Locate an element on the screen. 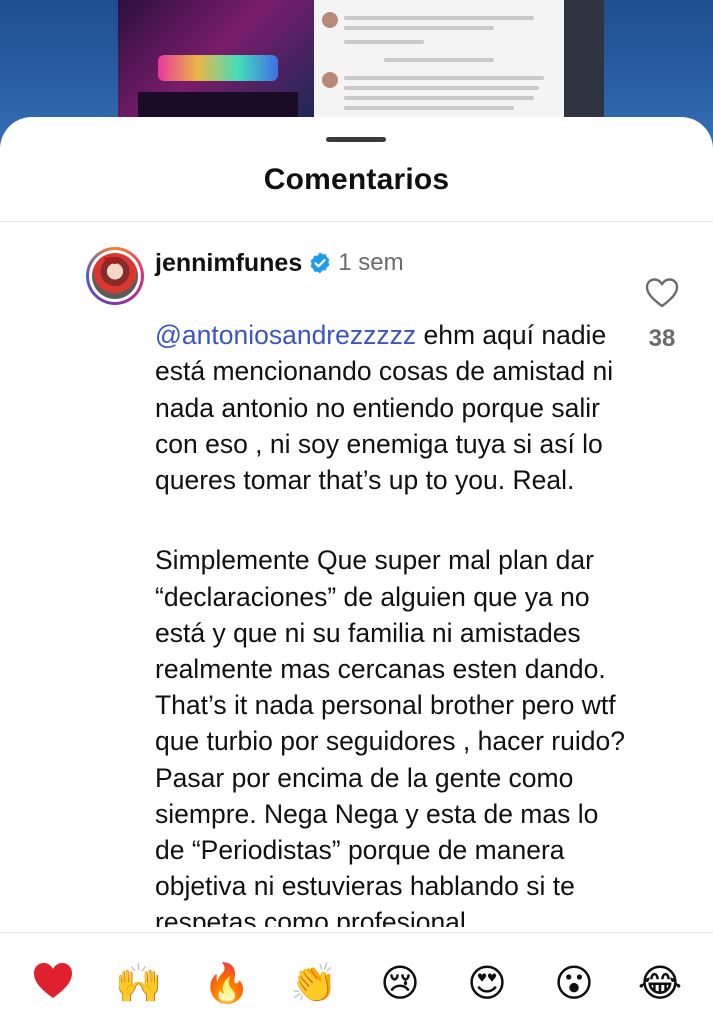 This screenshot has height=1025, width=713. red-heart-emoji-button is located at coordinates (53, 983).